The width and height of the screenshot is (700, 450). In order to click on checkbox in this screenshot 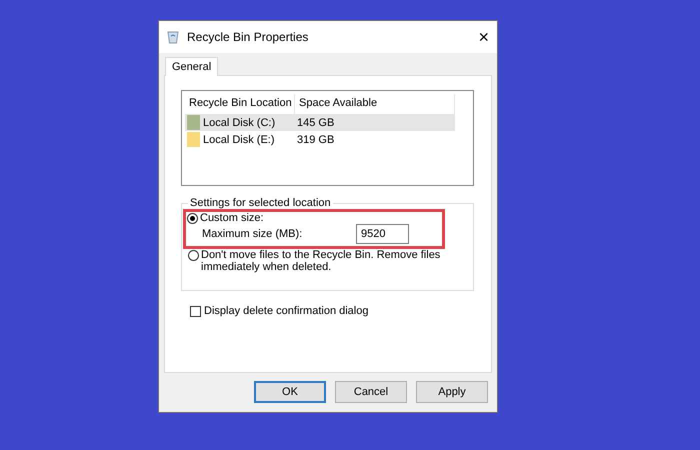, I will do `click(195, 311)`.